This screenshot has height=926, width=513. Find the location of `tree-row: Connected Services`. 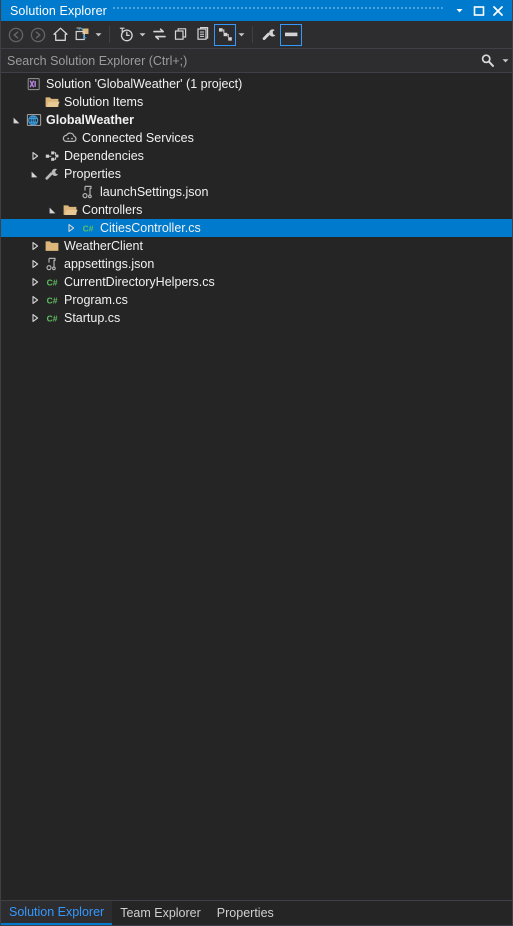

tree-row: Connected Services is located at coordinates (256, 138).